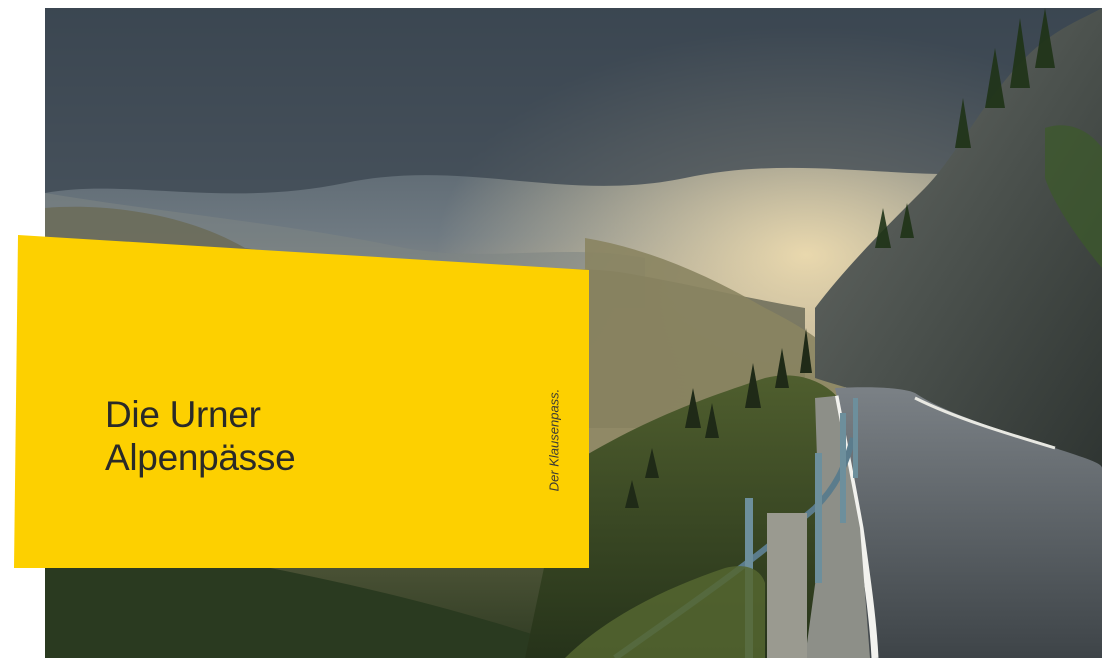 This screenshot has width=1102, height=658. I want to click on title-line-1: Die Urner, so click(183, 414).